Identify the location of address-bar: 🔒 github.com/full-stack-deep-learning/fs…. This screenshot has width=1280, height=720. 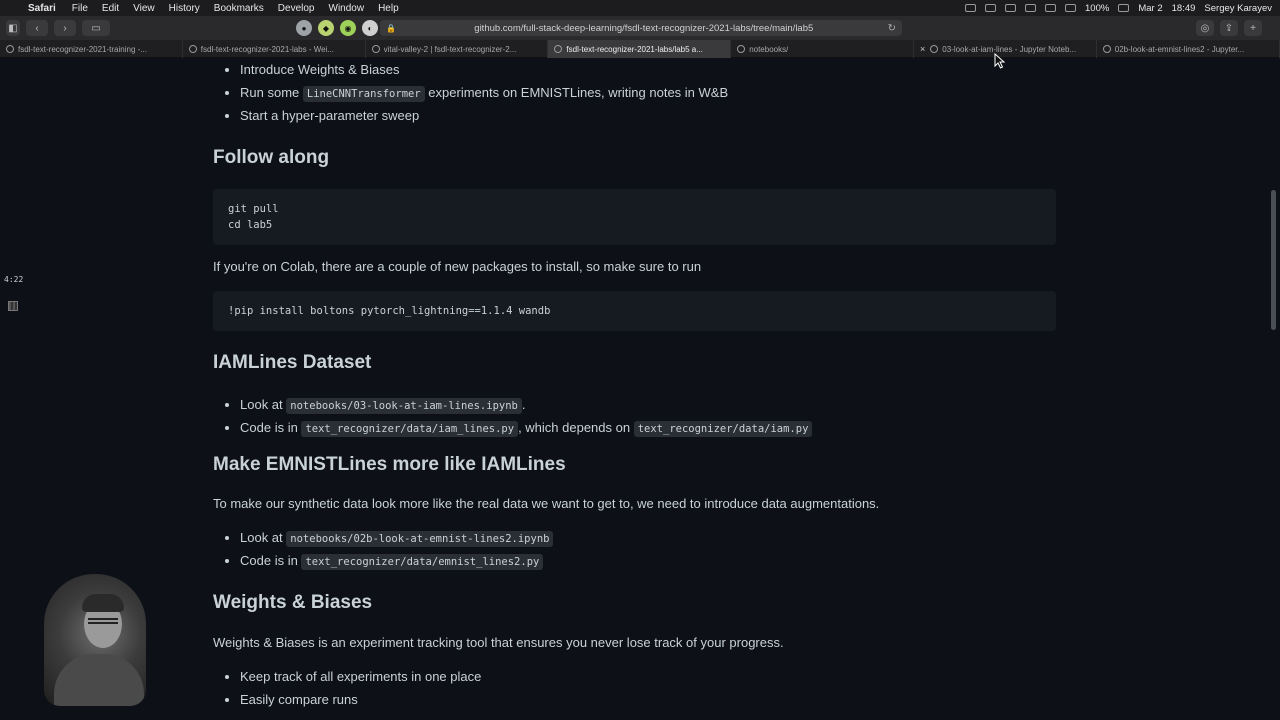
(641, 28).